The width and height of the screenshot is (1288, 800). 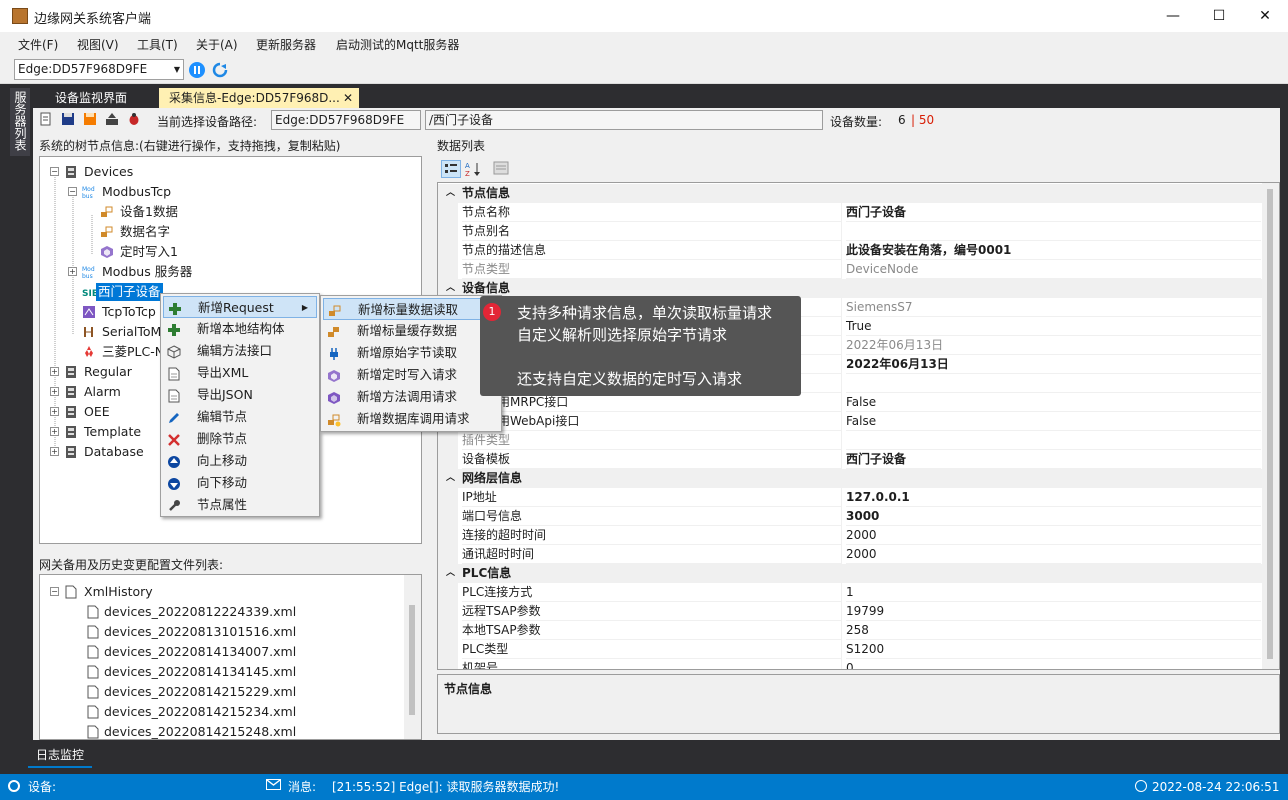 What do you see at coordinates (46, 119) in the screenshot?
I see `new-document-icon` at bounding box center [46, 119].